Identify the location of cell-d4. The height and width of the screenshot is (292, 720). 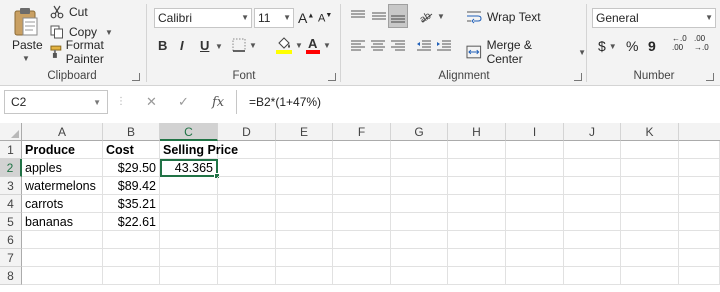
(247, 204).